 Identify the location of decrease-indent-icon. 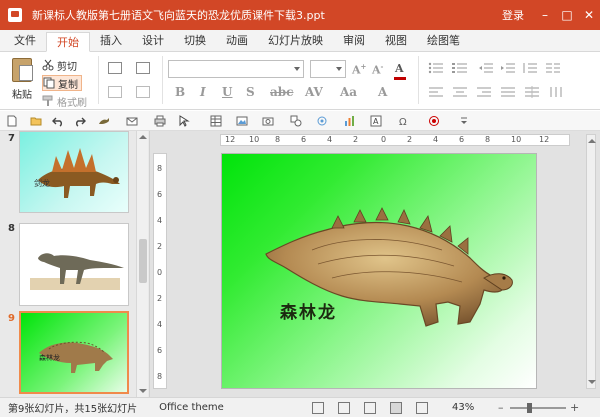
(486, 68).